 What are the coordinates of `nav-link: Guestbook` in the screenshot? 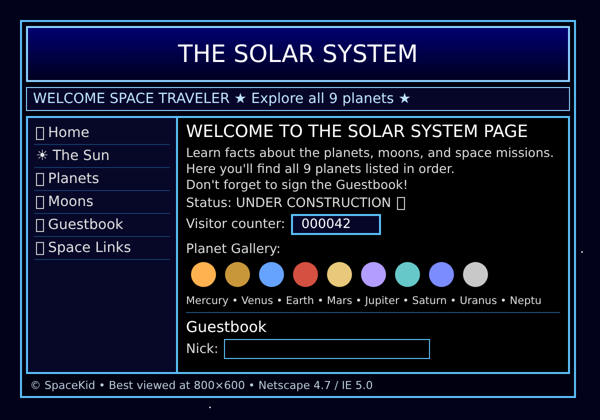 It's located at (102, 225).